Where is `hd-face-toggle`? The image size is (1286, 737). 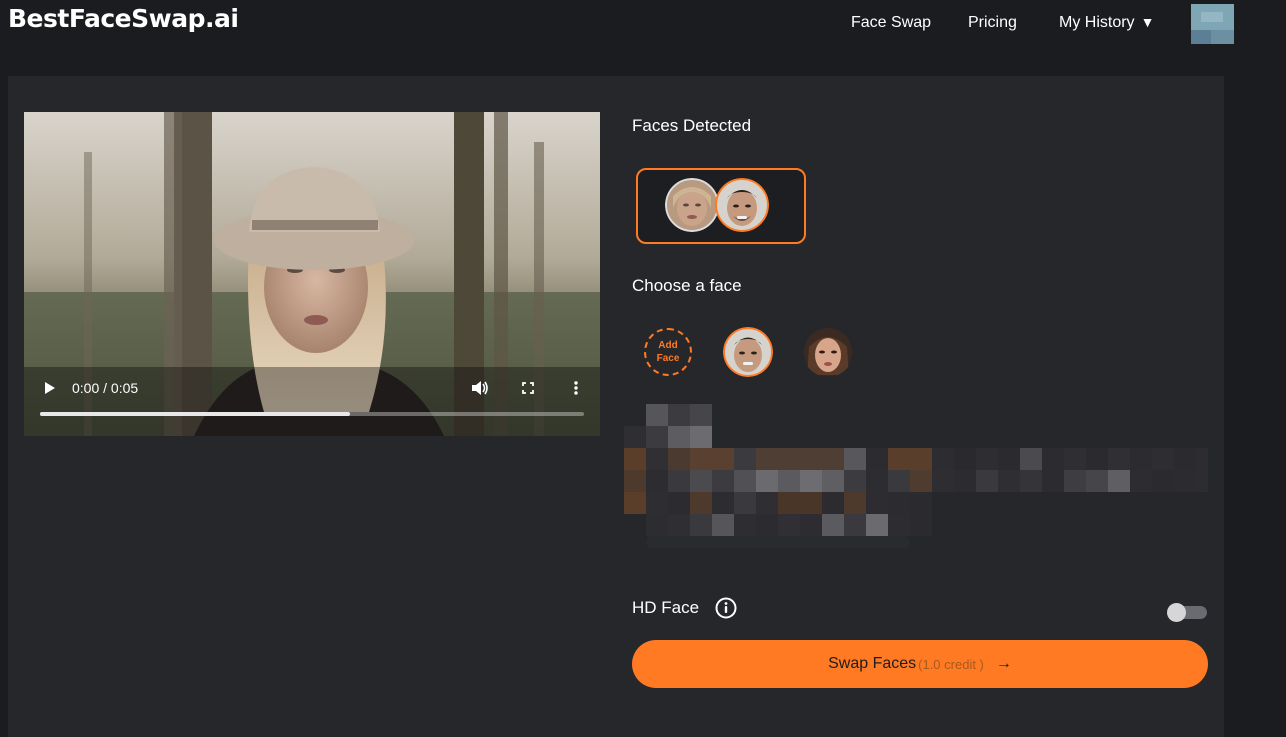 hd-face-toggle is located at coordinates (1187, 612).